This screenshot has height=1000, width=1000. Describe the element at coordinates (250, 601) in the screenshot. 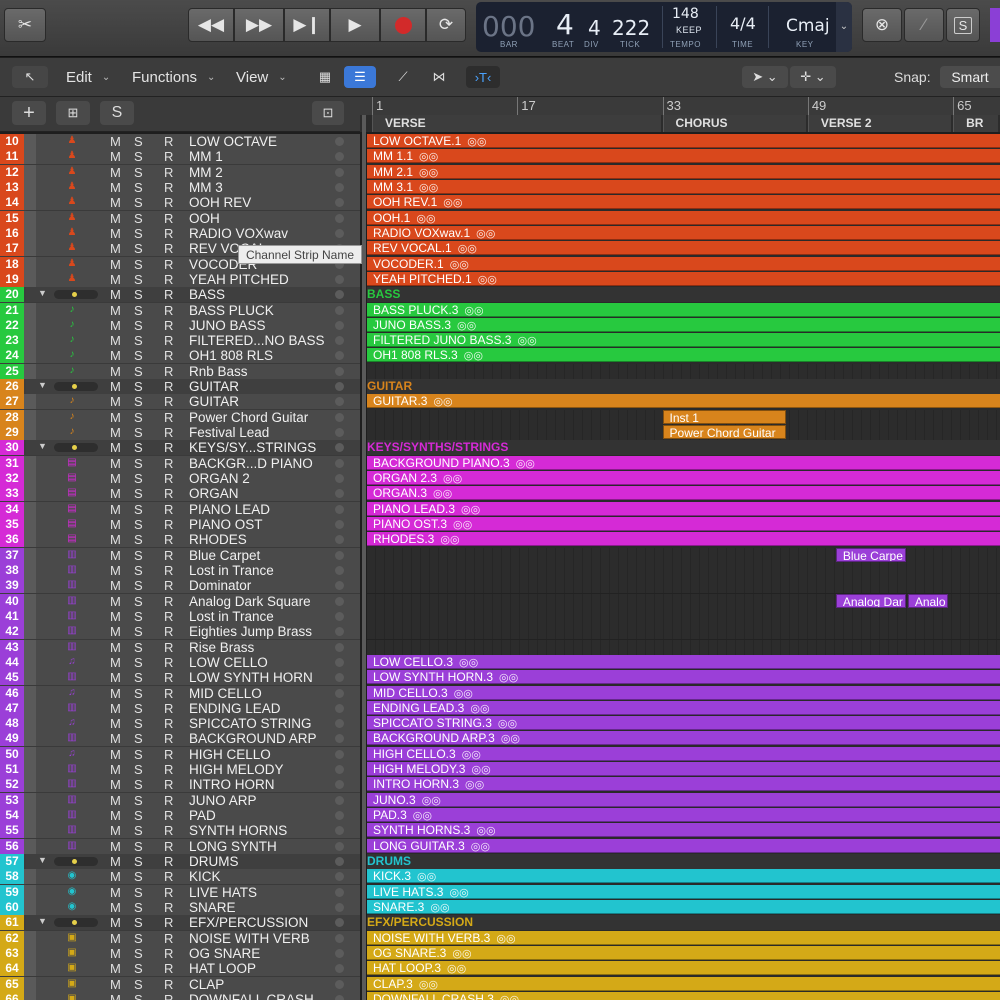

I see `track-name: Analog Dark Square` at that location.